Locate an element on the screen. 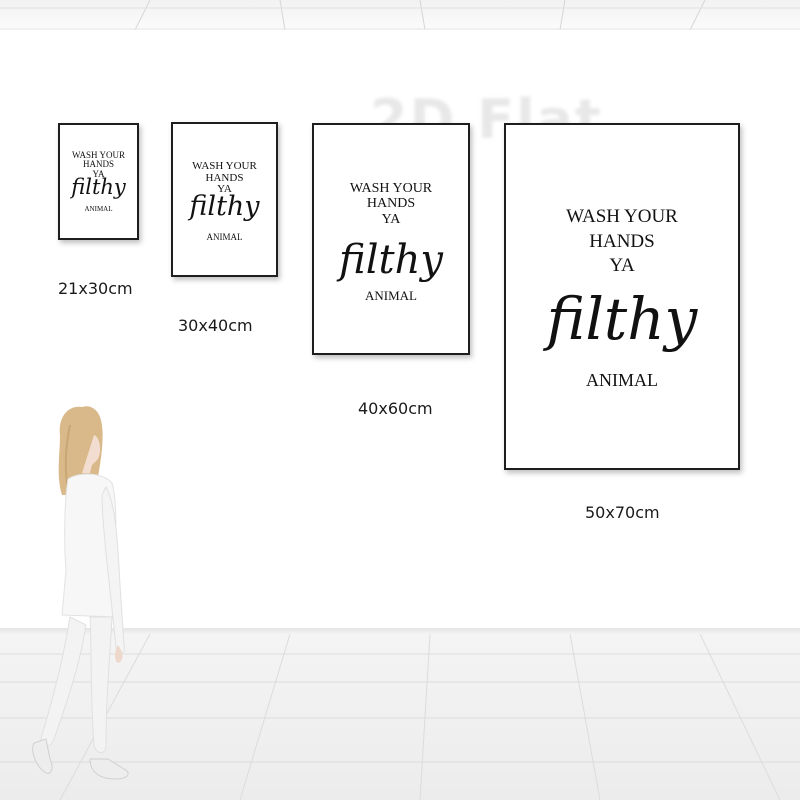 This screenshot has height=800, width=800. poster-50x70: WASH YOUR HANDS YA filthy ANIMAL is located at coordinates (622, 296).